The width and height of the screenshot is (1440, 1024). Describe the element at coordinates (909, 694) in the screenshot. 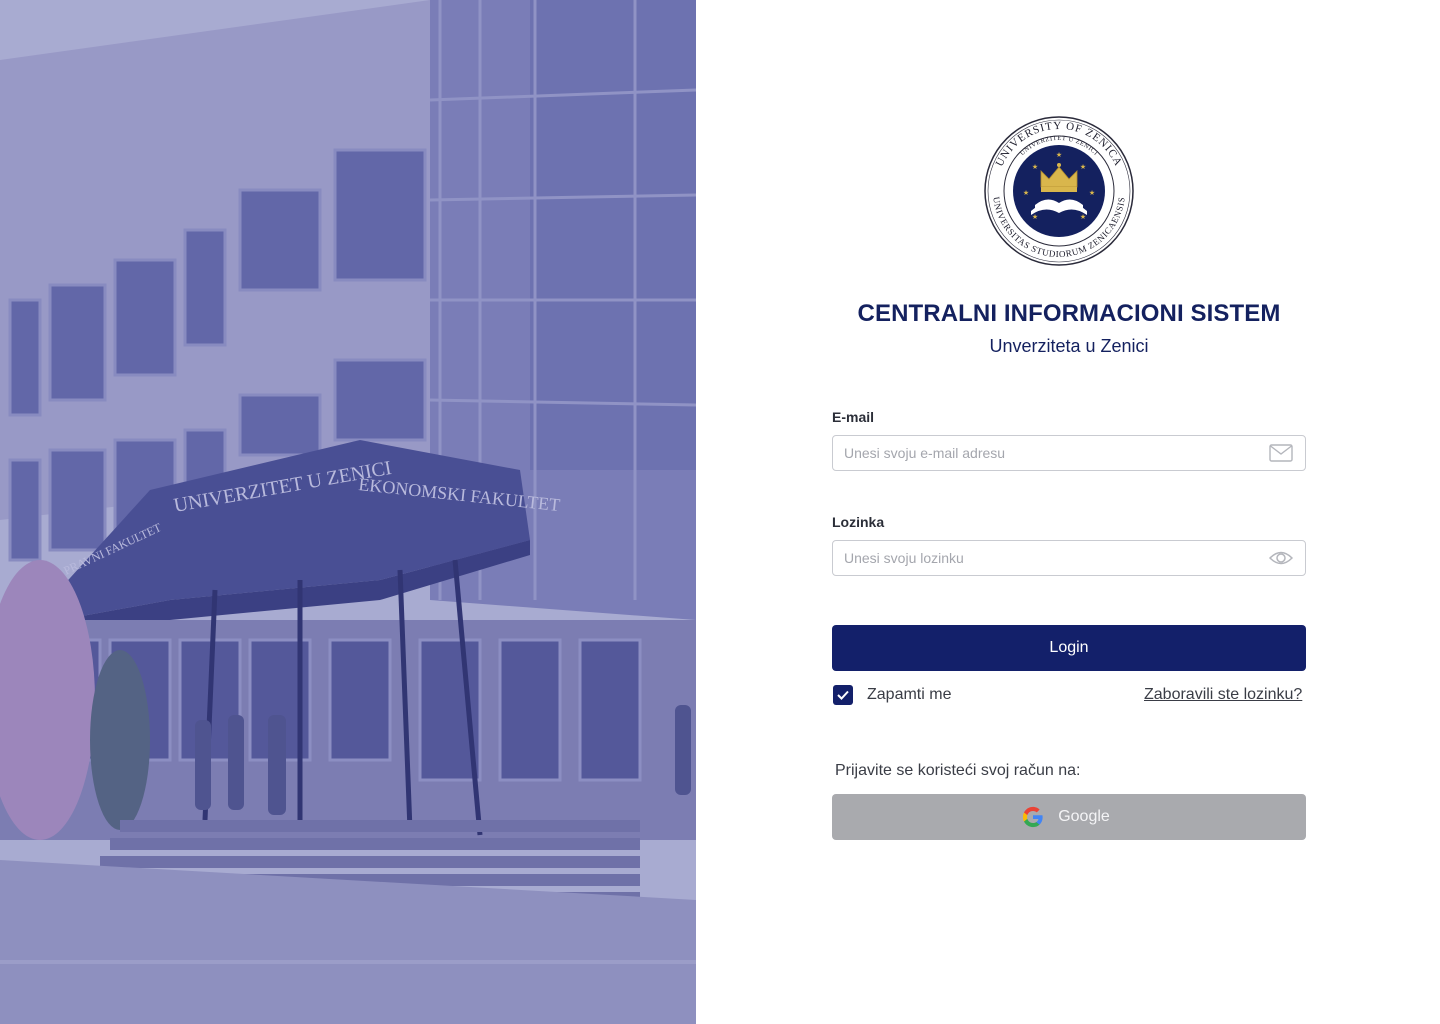

I see `remember-me-label: Zapamti me` at that location.